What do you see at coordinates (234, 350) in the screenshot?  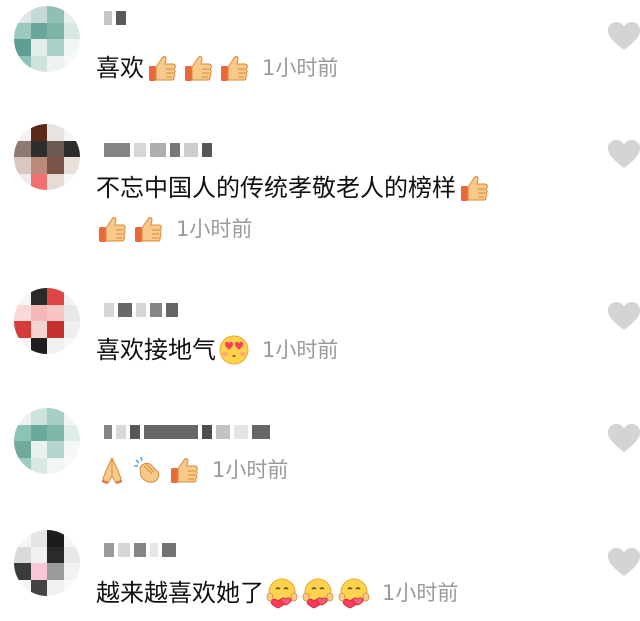 I see `heart-eyes-emoji` at bounding box center [234, 350].